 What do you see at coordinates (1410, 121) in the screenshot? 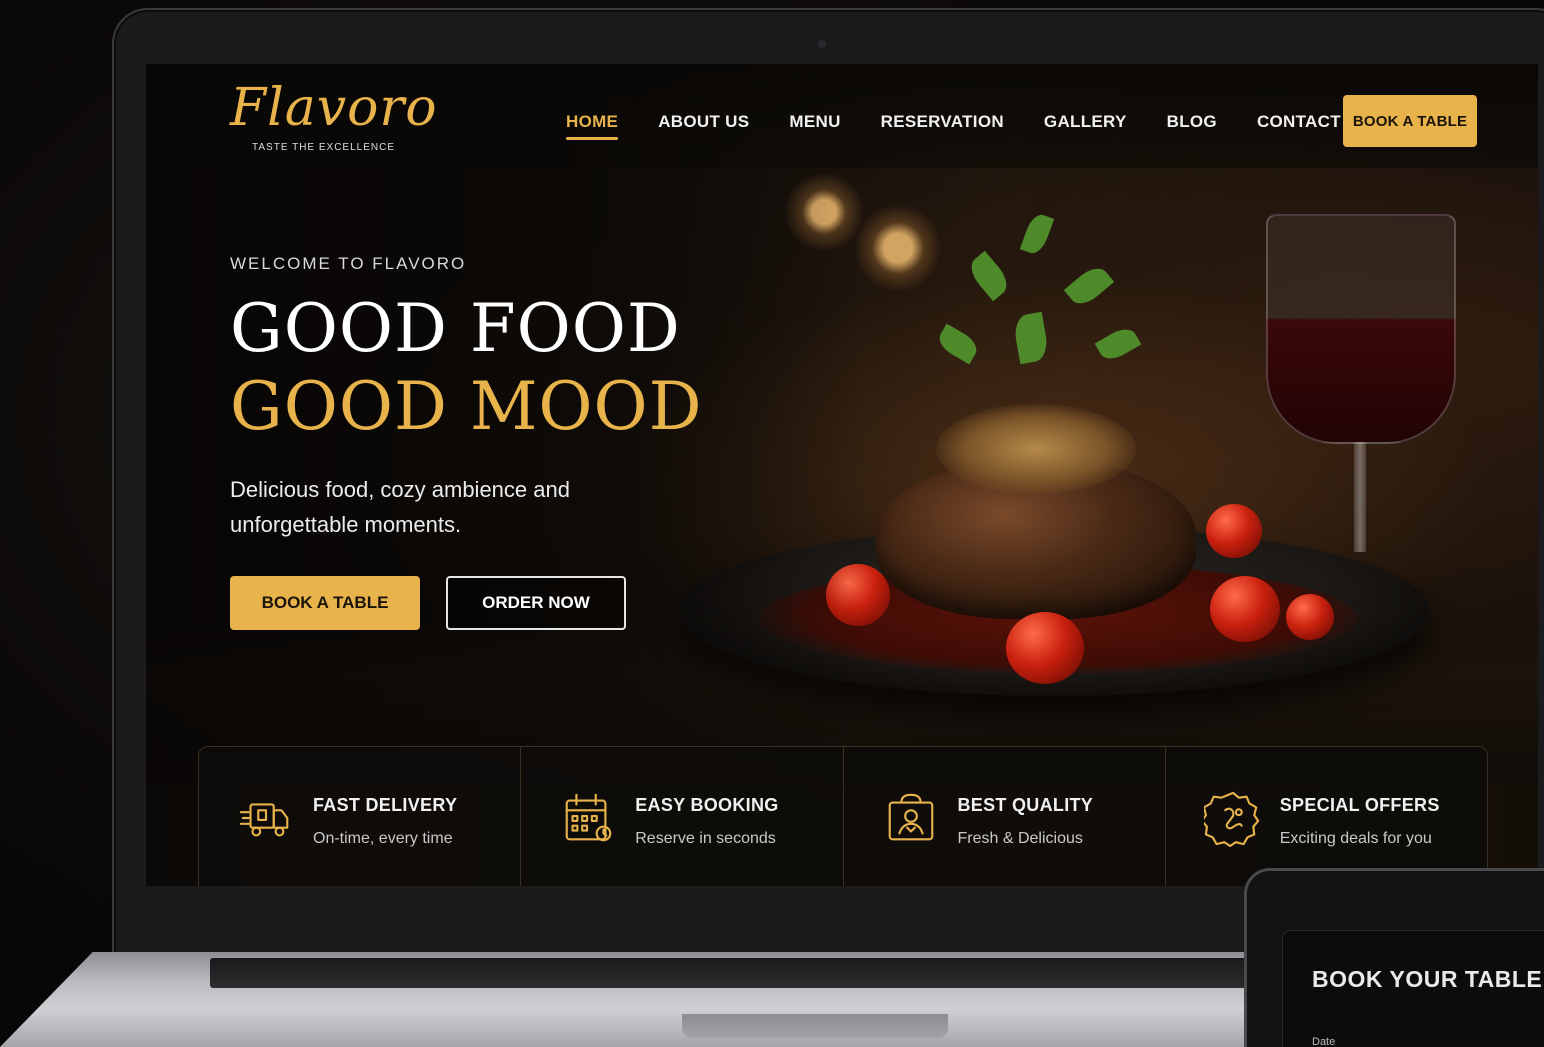
I see `nav-book-table-button: BOOK A TABLE` at bounding box center [1410, 121].